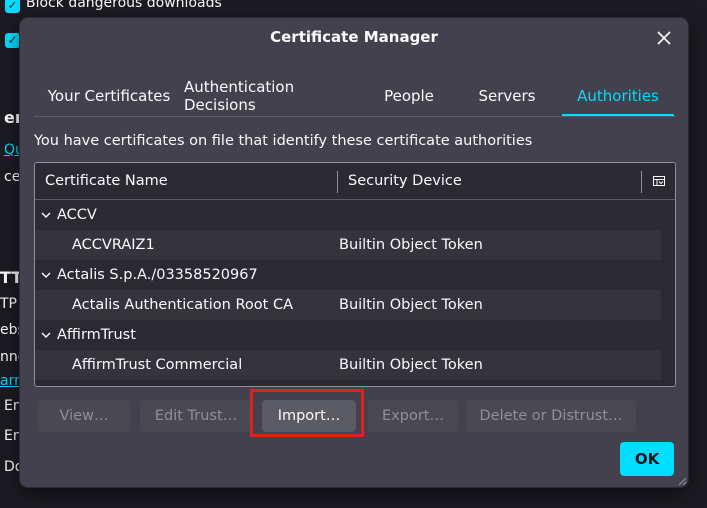 This screenshot has height=508, width=707. Describe the element at coordinates (12, 40) in the screenshot. I see `checkbox-secondary: ✓` at that location.